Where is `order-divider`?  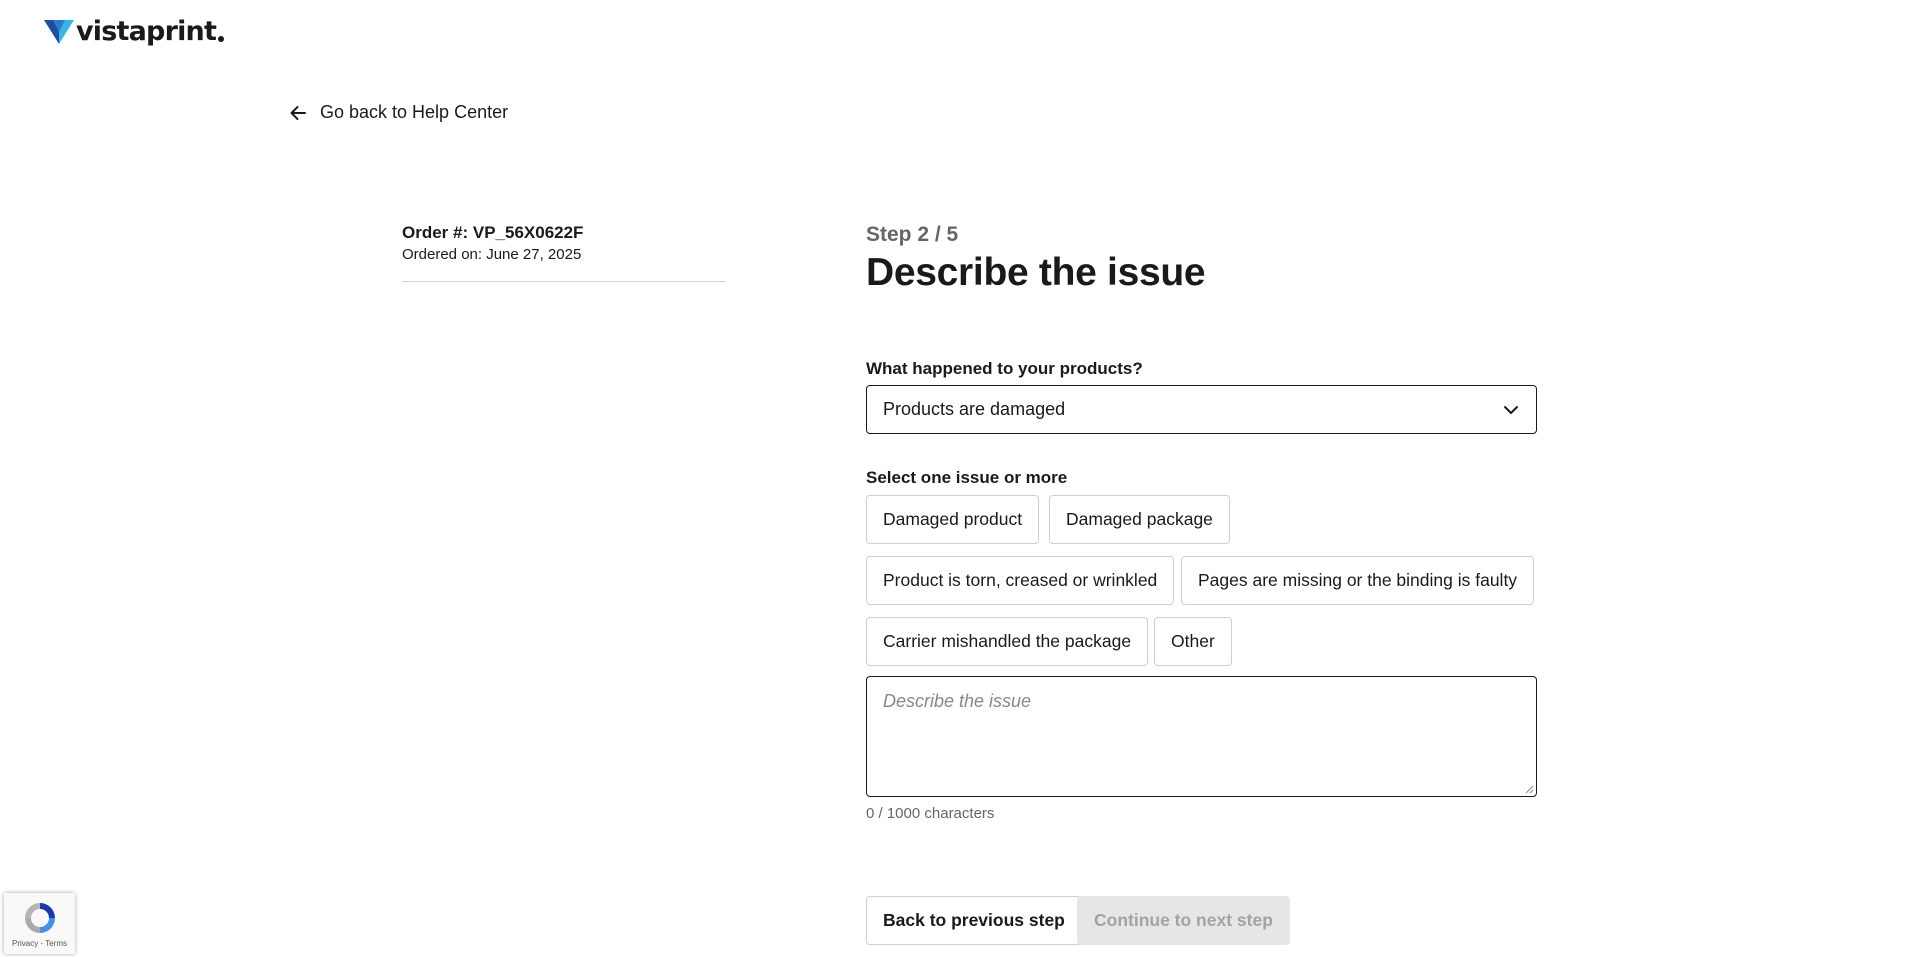 order-divider is located at coordinates (563, 281).